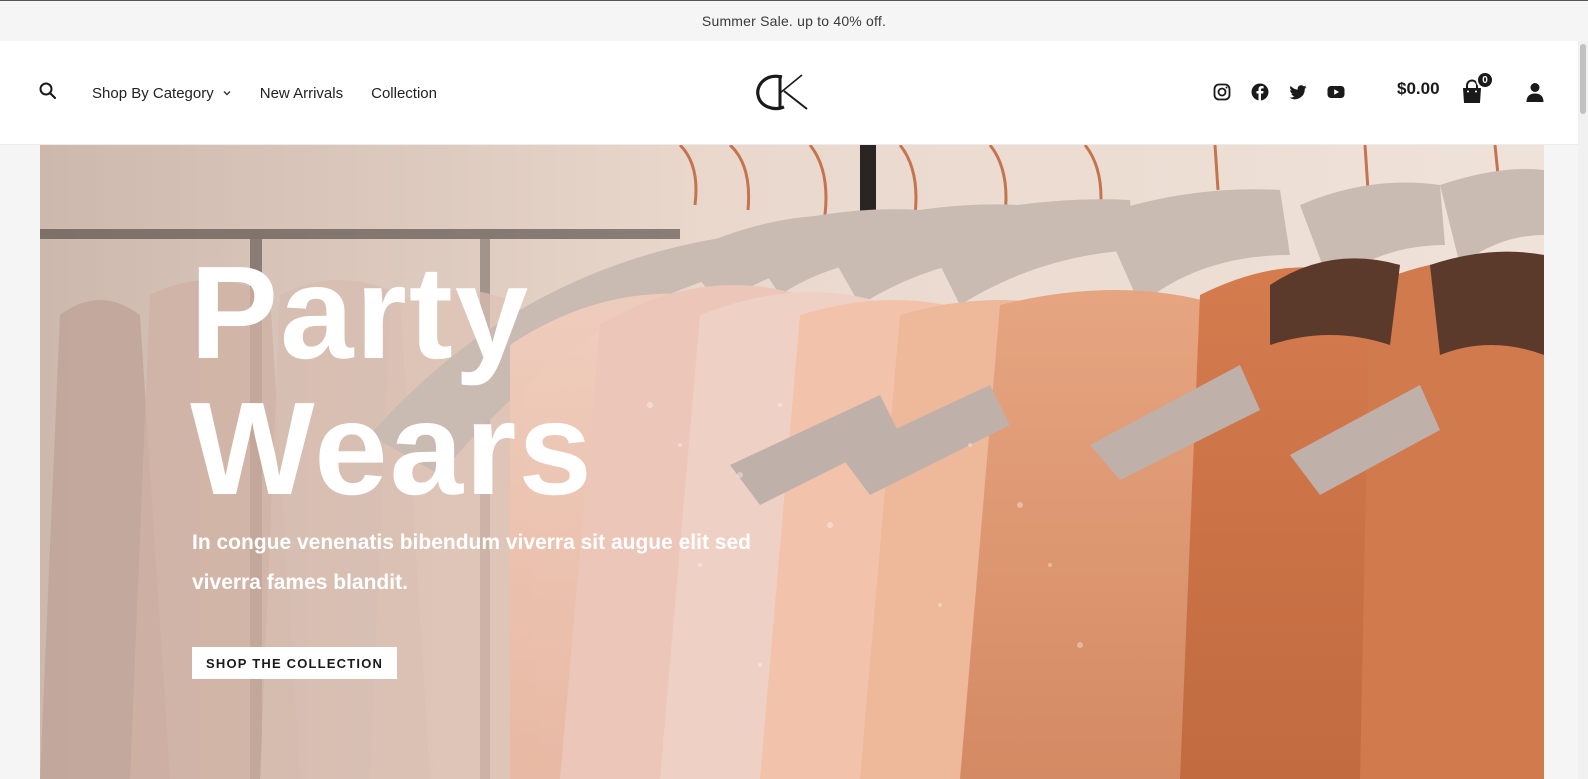 The height and width of the screenshot is (779, 1588). I want to click on main-nav: Shop By Category New Arrivals Collection, so click(264, 93).